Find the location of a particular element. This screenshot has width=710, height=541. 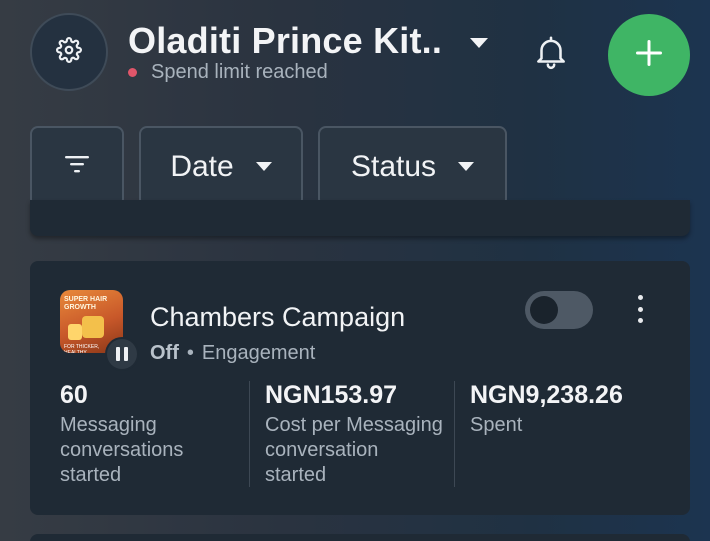

filter-button is located at coordinates (77, 166).